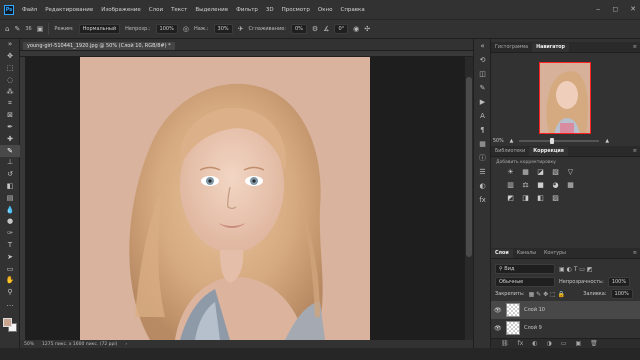  Describe the element at coordinates (28, 29) in the screenshot. I see `brush-size-value: 36` at that location.